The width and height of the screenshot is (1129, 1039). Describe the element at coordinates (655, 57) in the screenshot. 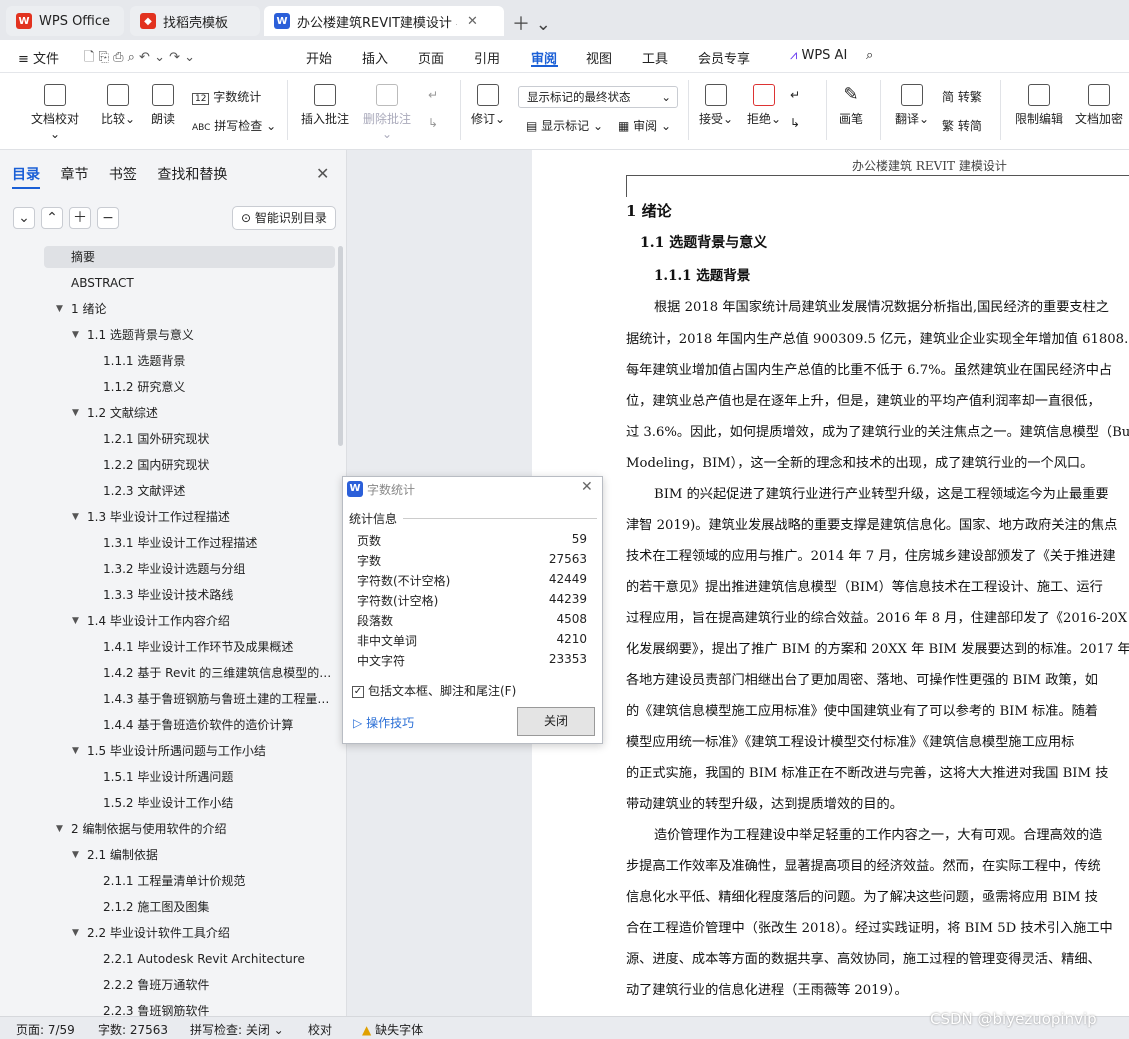

I see `menu-tools: 工具` at that location.